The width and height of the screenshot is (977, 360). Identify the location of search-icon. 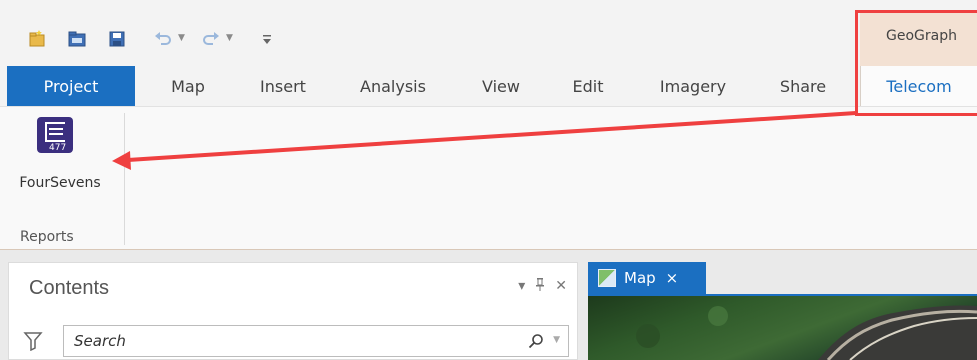
(536, 341).